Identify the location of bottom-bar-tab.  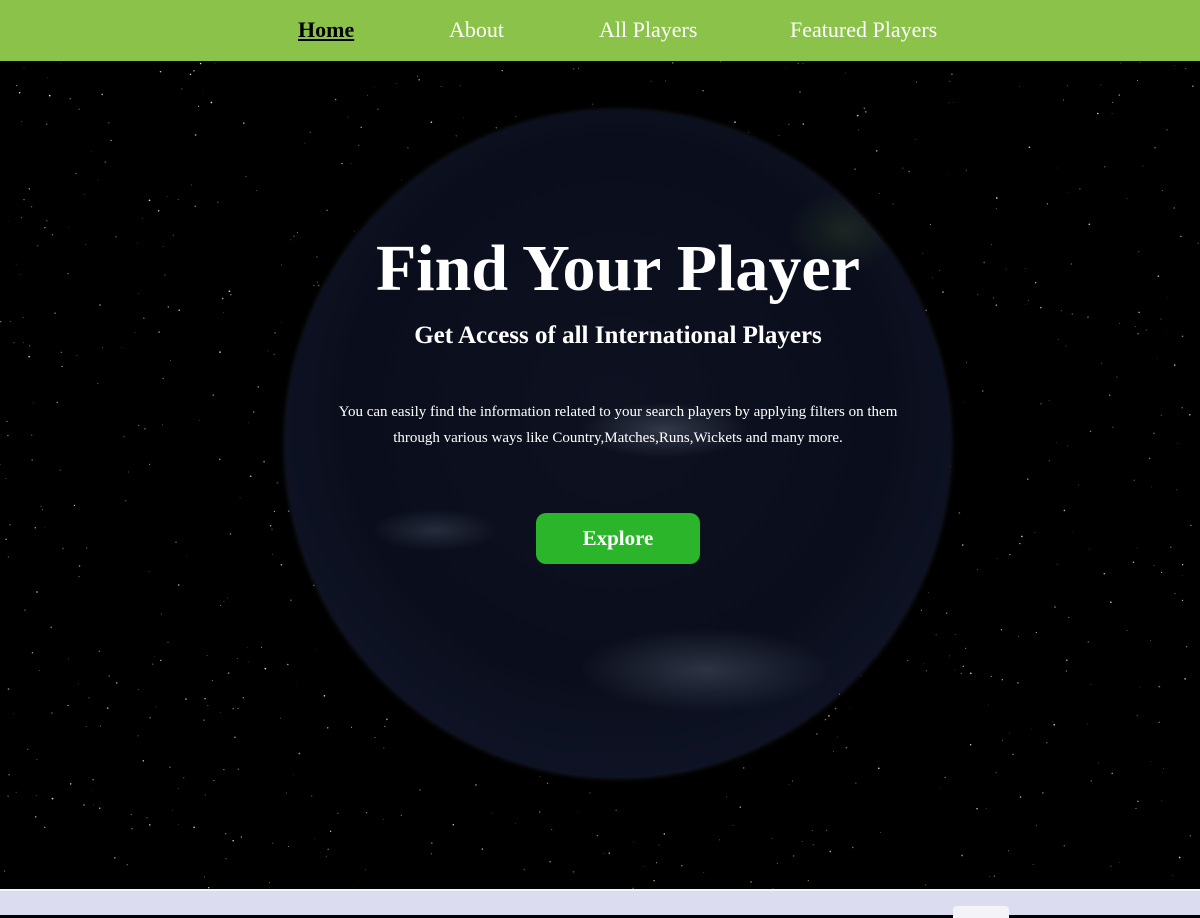
(981, 912).